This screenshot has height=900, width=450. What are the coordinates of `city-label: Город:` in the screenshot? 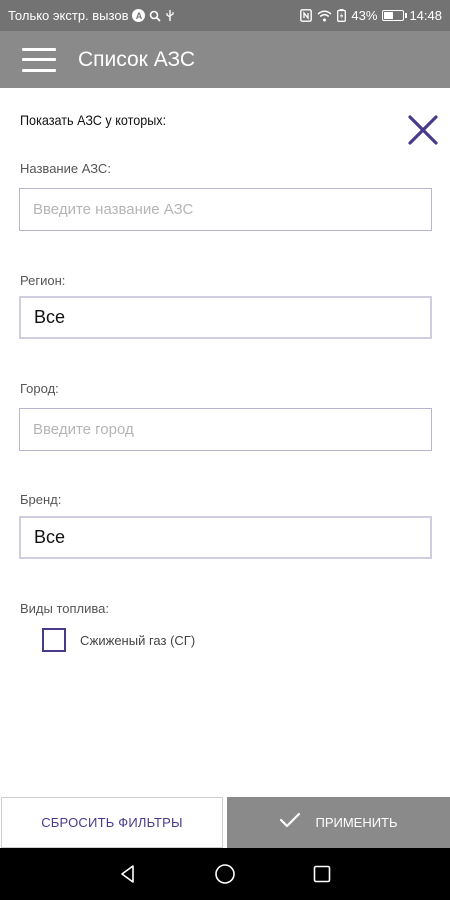 It's located at (39, 388).